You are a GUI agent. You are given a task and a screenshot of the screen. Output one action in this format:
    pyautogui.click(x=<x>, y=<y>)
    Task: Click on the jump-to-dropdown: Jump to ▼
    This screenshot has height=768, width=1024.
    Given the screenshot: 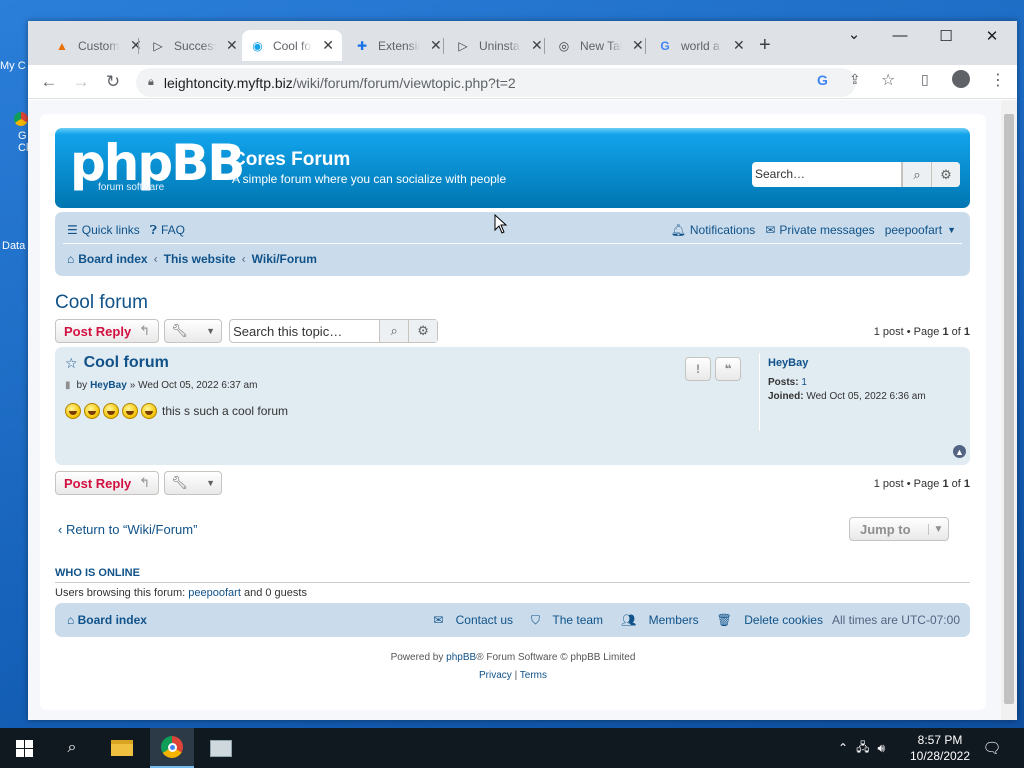 What is the action you would take?
    pyautogui.click(x=899, y=529)
    